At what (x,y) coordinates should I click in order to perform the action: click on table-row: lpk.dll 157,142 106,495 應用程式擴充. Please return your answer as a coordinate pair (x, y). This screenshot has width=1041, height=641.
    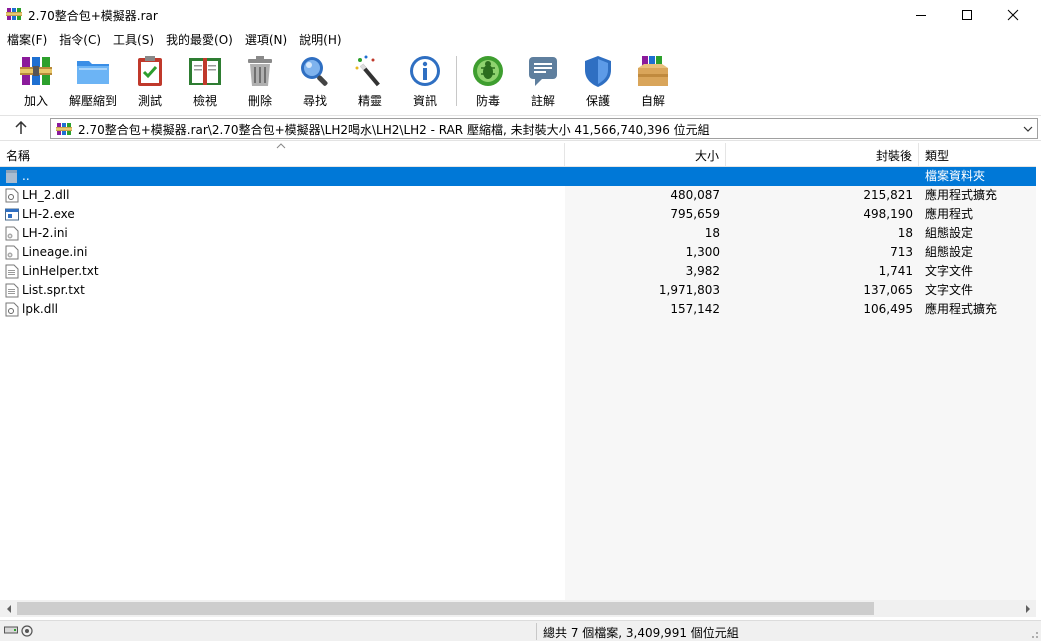
    Looking at the image, I should click on (518, 309).